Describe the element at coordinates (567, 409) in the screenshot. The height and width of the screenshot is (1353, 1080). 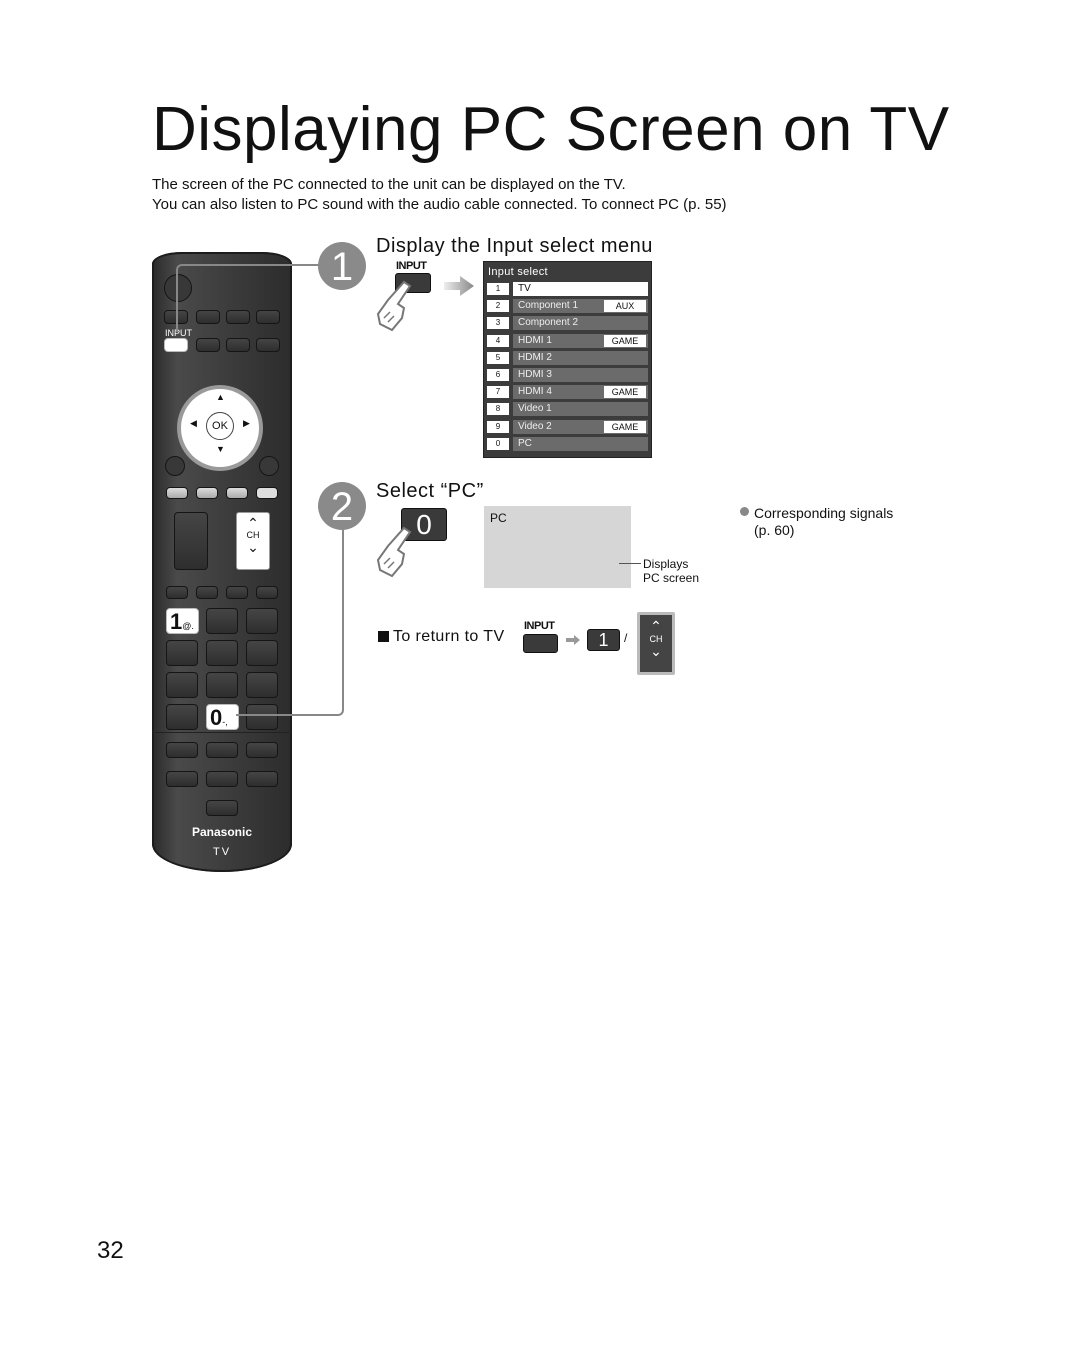
I see `menu-item: 8 Video 1` at that location.